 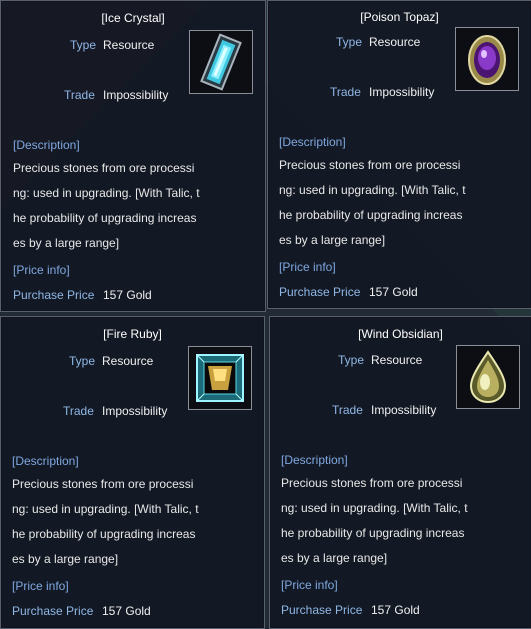 I want to click on item-name: [Wind Obsidian], so click(x=400, y=334).